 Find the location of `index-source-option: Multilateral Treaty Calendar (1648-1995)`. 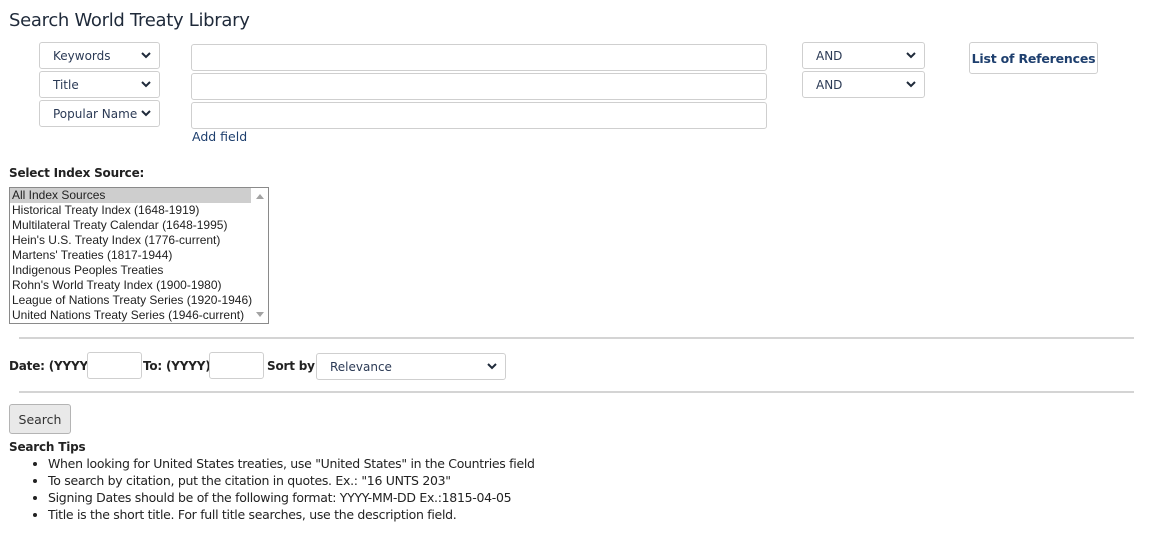

index-source-option: Multilateral Treaty Calendar (1648-1995) is located at coordinates (139, 225).